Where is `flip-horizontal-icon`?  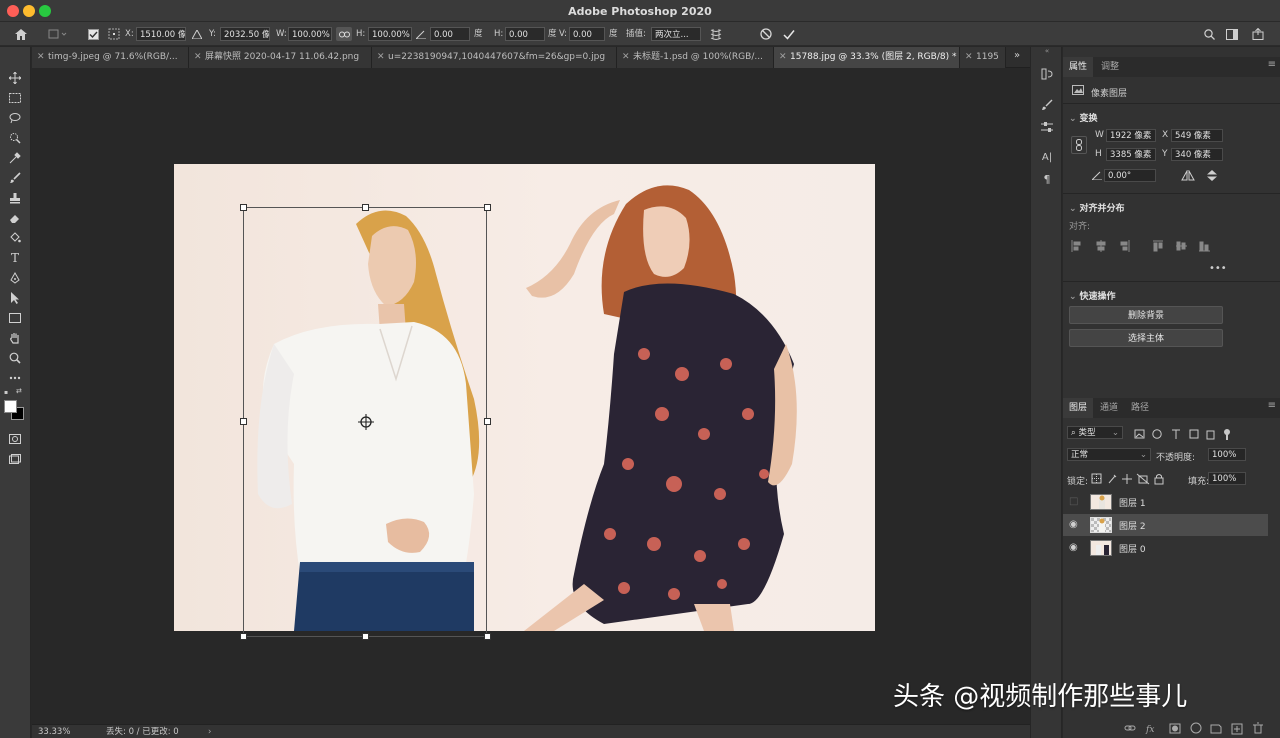 flip-horizontal-icon is located at coordinates (1188, 176).